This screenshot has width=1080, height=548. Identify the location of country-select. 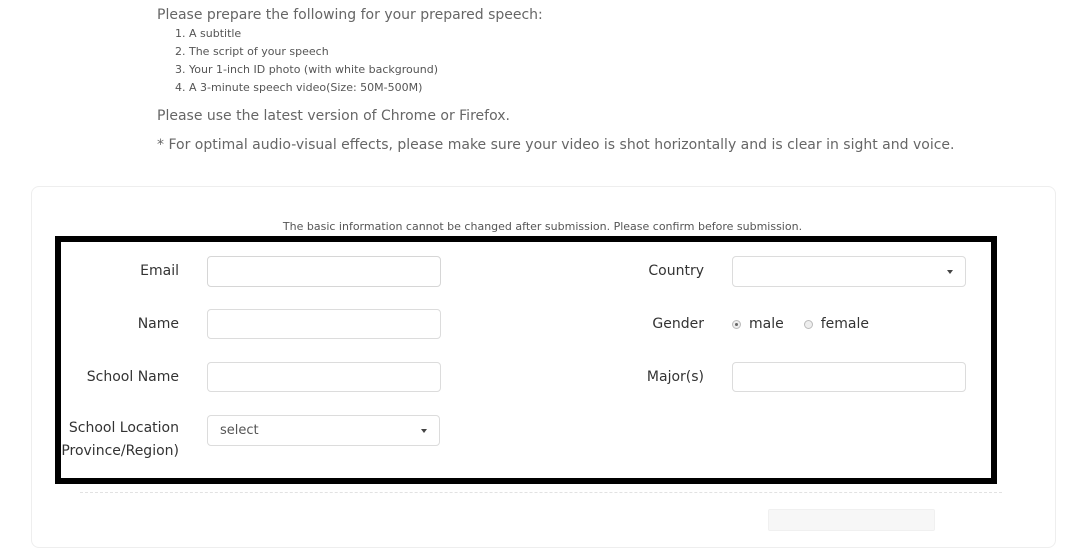
(849, 271).